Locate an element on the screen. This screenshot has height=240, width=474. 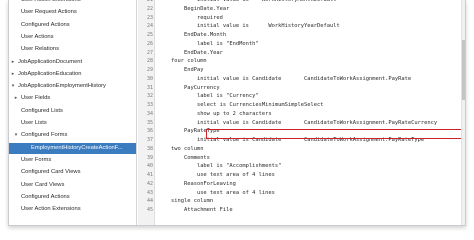
code-line: 34 show up to 2 characters is located at coordinates (301, 114).